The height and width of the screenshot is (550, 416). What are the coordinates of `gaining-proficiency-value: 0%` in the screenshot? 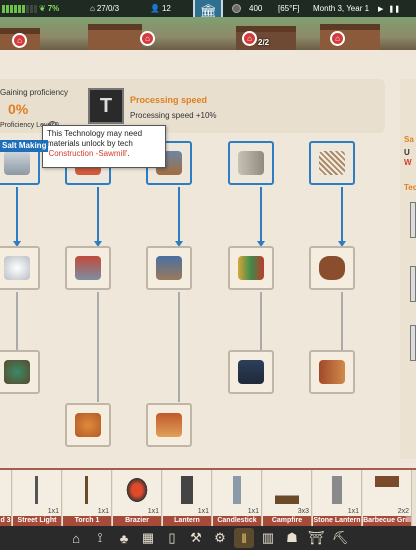 It's located at (18, 109).